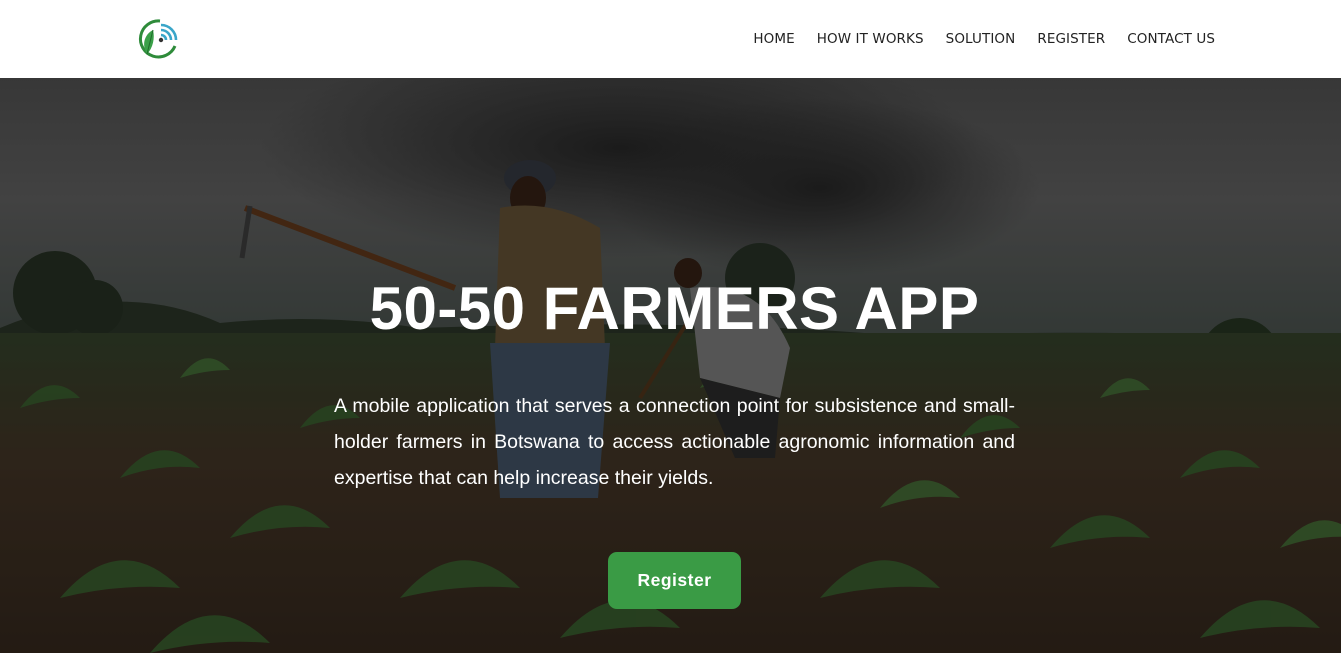 This screenshot has width=1341, height=653. I want to click on nav-solution: SOLUTION, so click(981, 39).